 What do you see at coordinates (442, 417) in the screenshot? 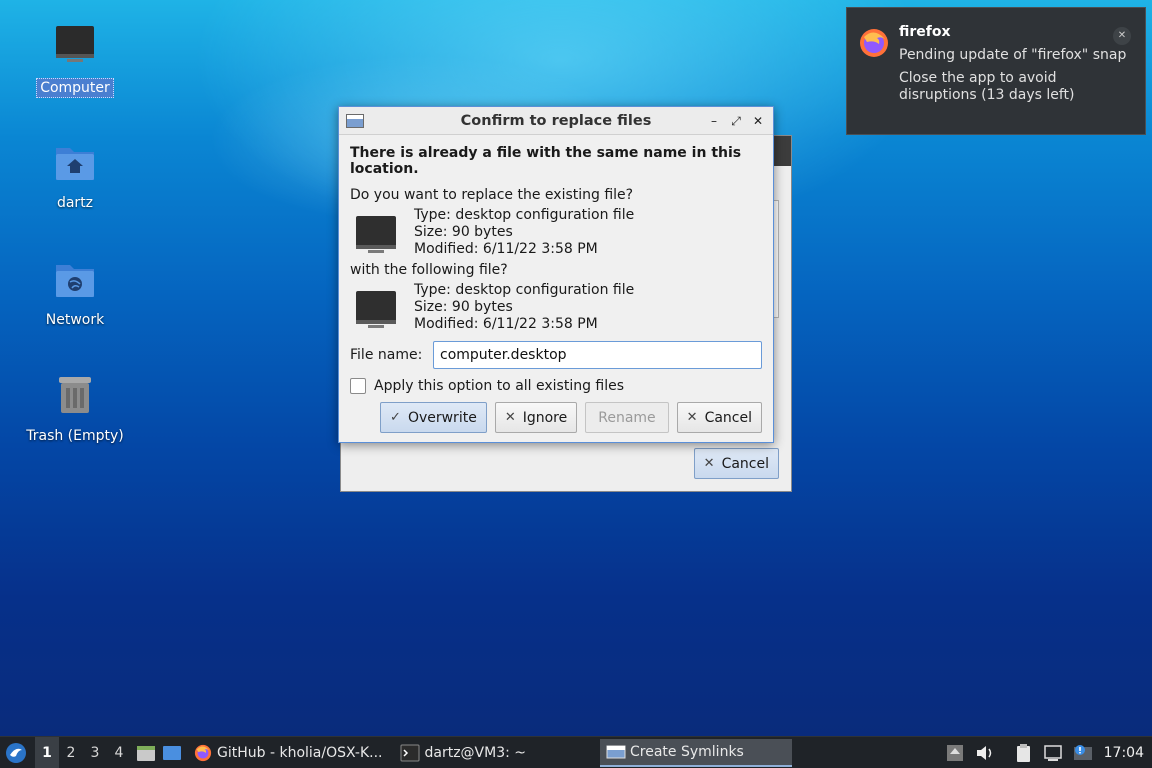
I see `button-label: Overwrite` at bounding box center [442, 417].